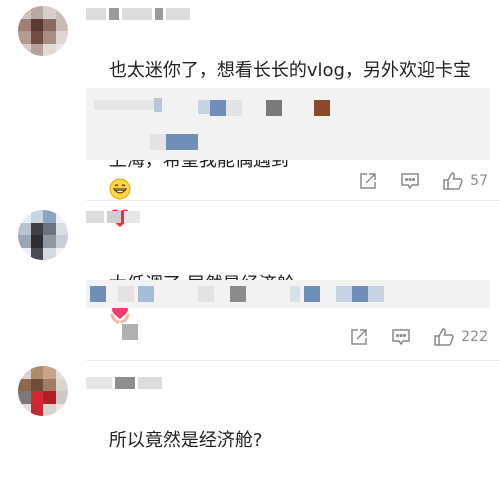 This screenshot has width=500, height=486. I want to click on like-button: 57, so click(465, 181).